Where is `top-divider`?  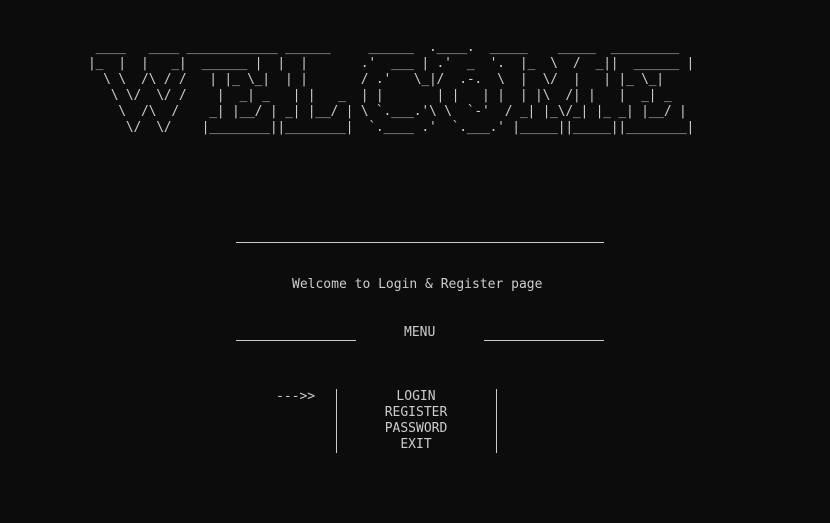
top-divider is located at coordinates (420, 242).